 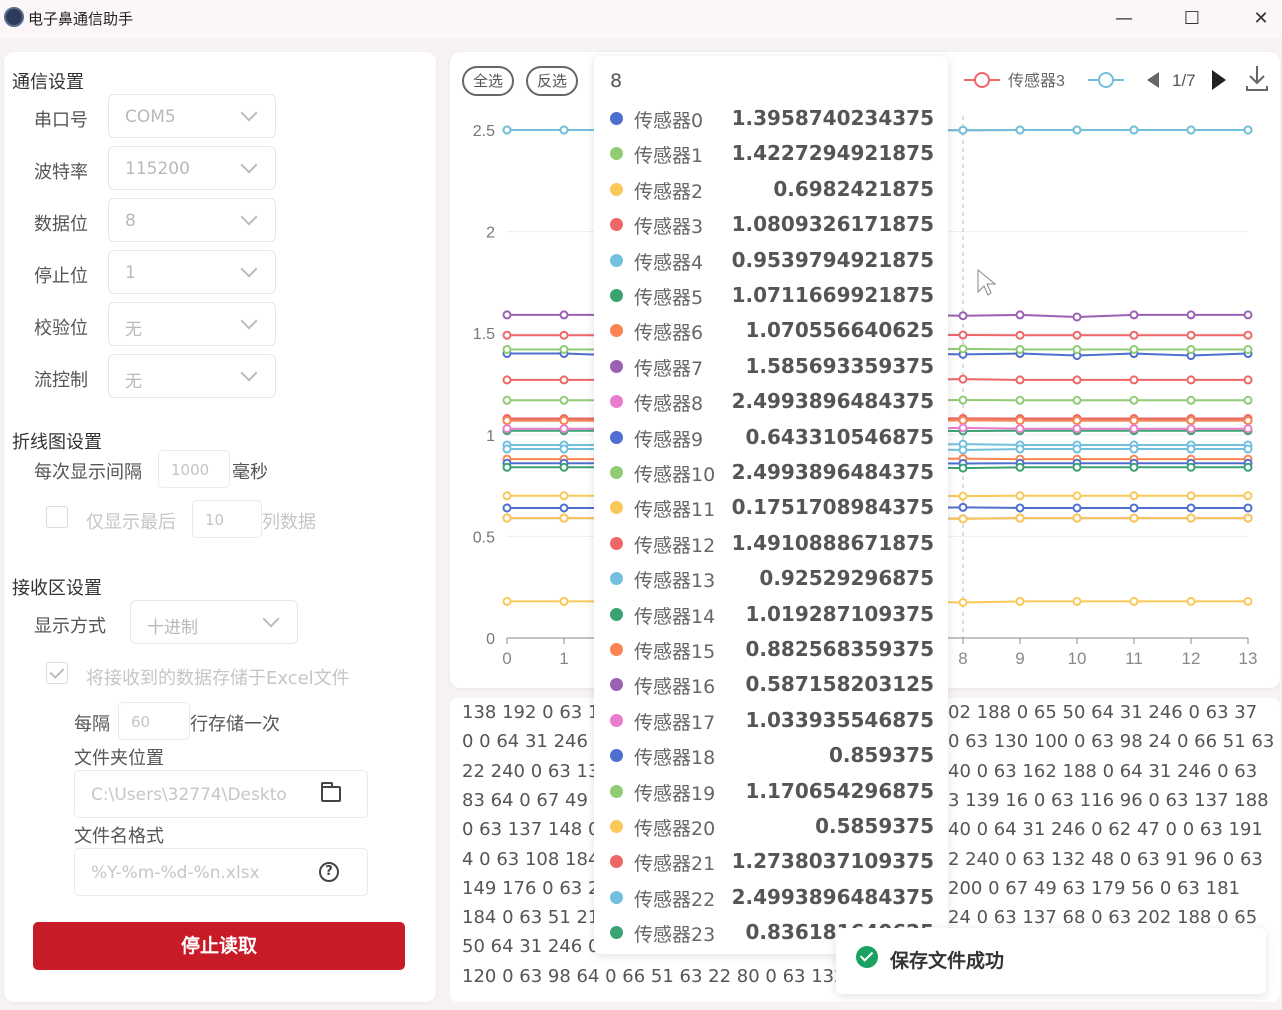 I want to click on help-circle-icon: ?, so click(x=329, y=872).